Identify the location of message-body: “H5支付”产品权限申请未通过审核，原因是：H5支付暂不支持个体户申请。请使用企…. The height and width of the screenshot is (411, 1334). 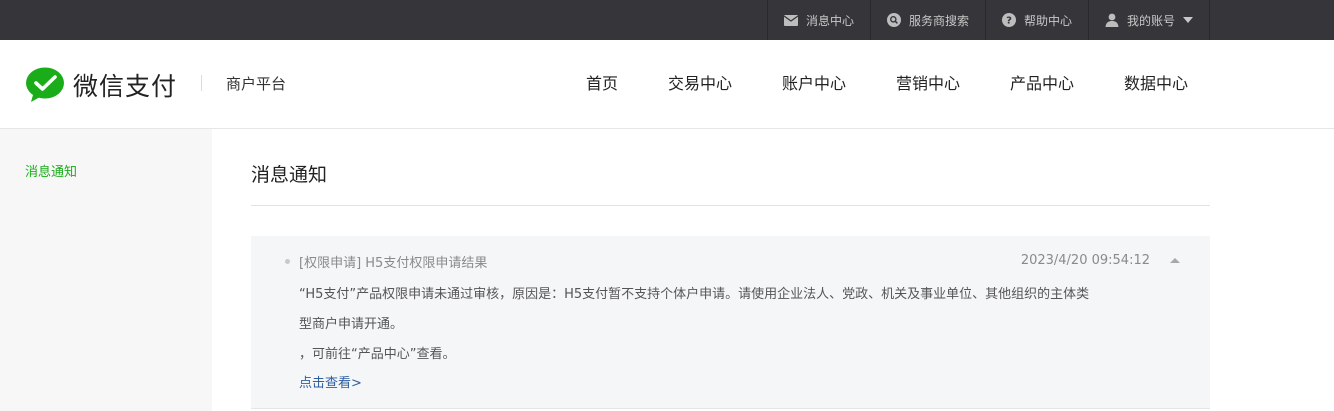
(729, 325).